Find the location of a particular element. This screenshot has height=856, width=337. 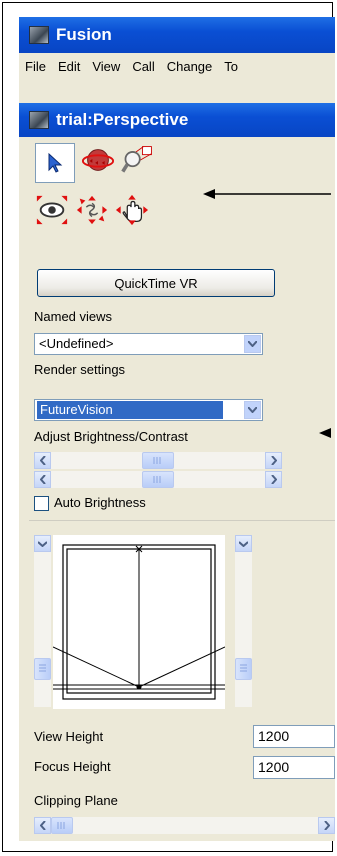

focus-height-scrollbar is located at coordinates (243, 621).